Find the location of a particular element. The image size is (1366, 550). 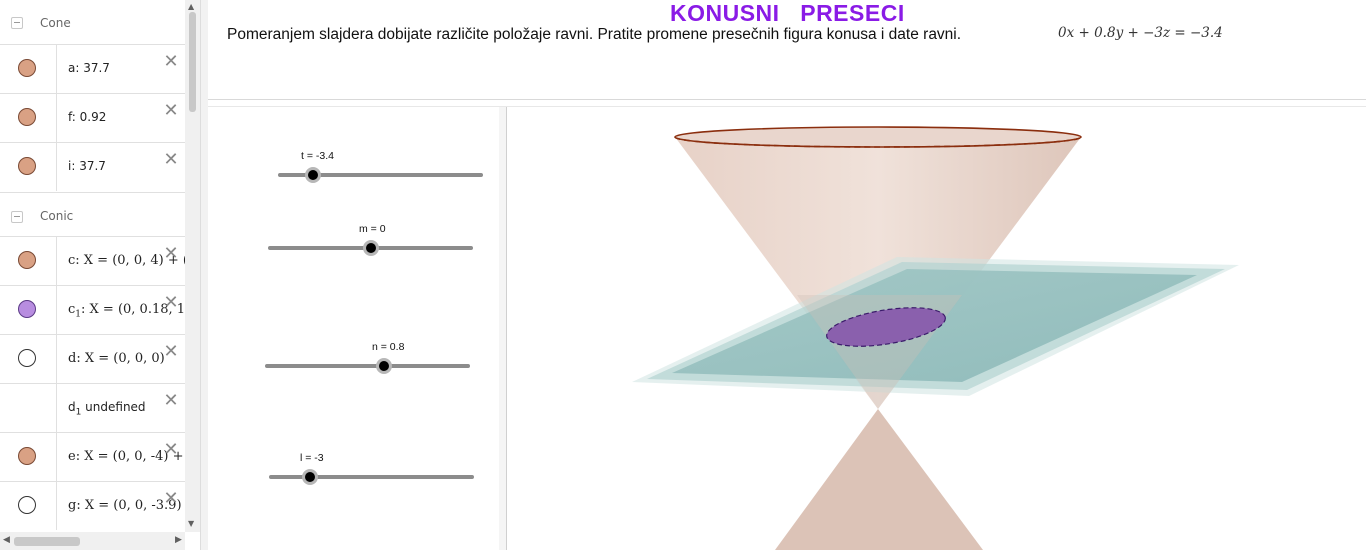

item-label-rest: undefined is located at coordinates (113, 407).